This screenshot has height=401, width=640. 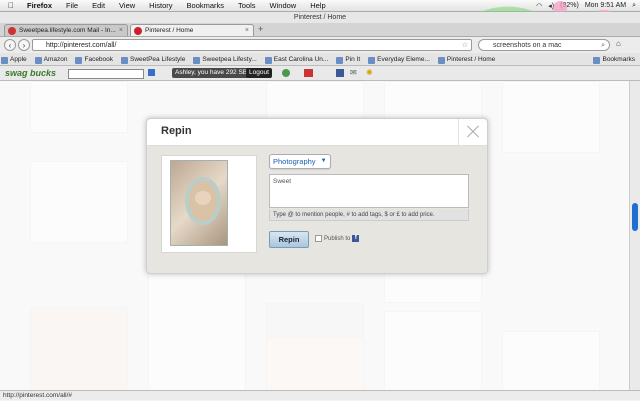 I want to click on board-select-dropdown: Photography ▼, so click(x=300, y=161).